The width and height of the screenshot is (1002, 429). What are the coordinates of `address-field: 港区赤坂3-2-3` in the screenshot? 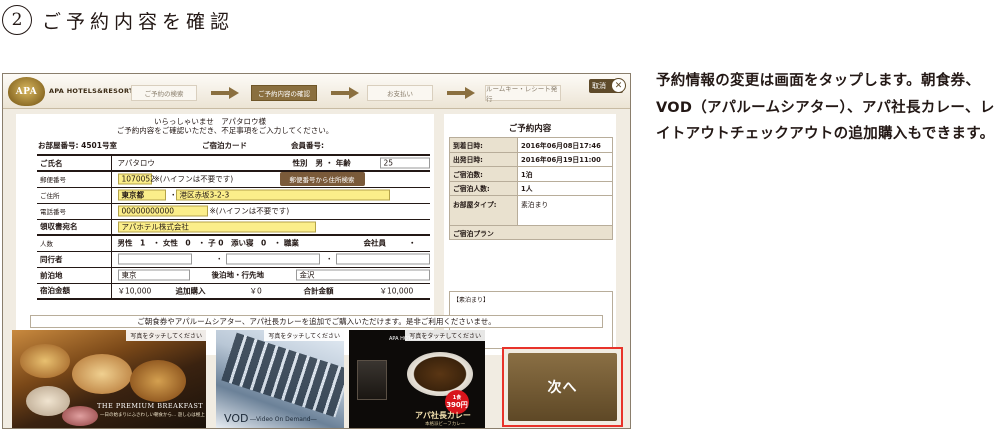 It's located at (282, 195).